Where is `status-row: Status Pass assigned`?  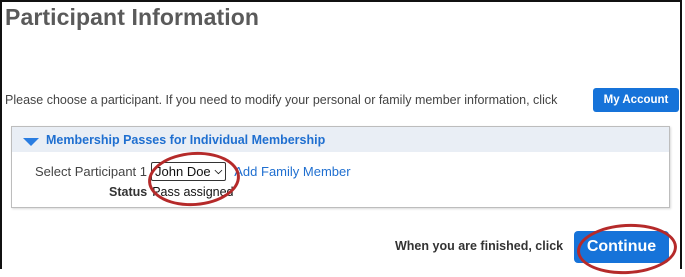
status-row: Status Pass assigned is located at coordinates (171, 192).